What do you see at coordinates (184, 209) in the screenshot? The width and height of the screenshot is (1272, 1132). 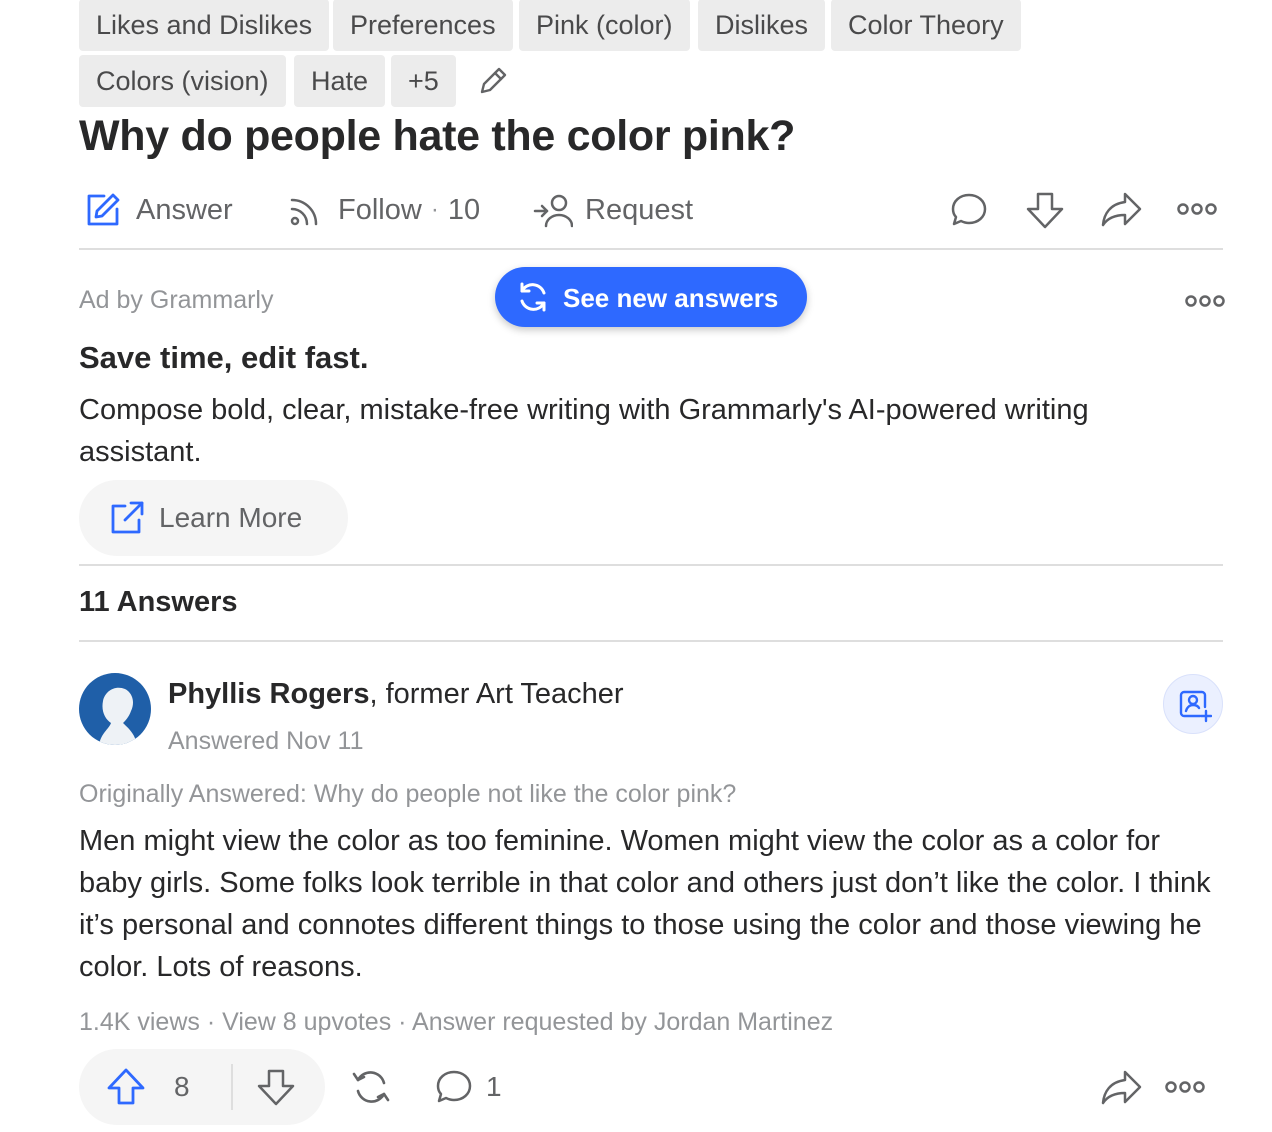 I see `answer-label: Answer` at bounding box center [184, 209].